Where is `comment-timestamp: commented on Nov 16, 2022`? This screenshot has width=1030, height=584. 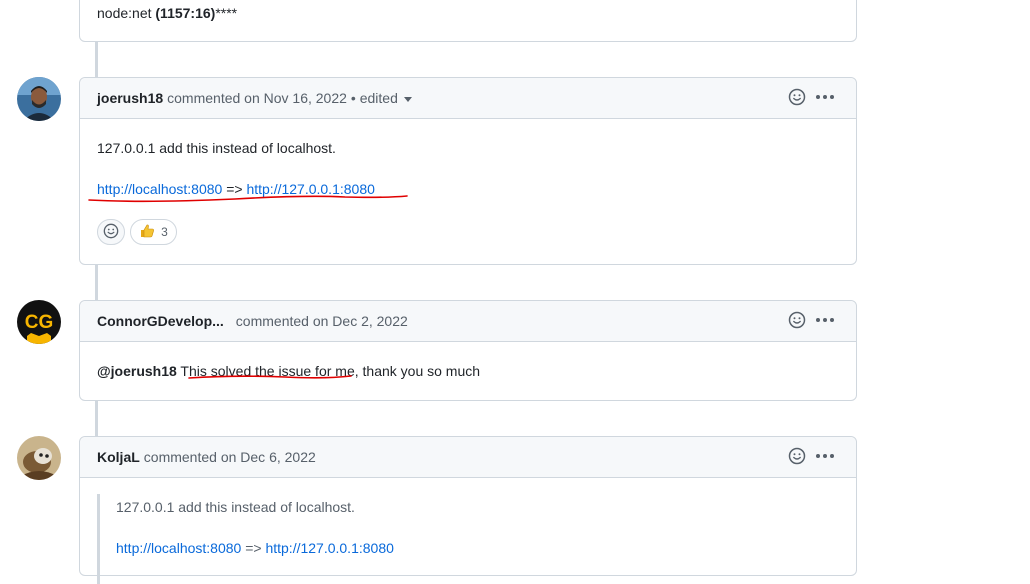 comment-timestamp: commented on Nov 16, 2022 is located at coordinates (257, 98).